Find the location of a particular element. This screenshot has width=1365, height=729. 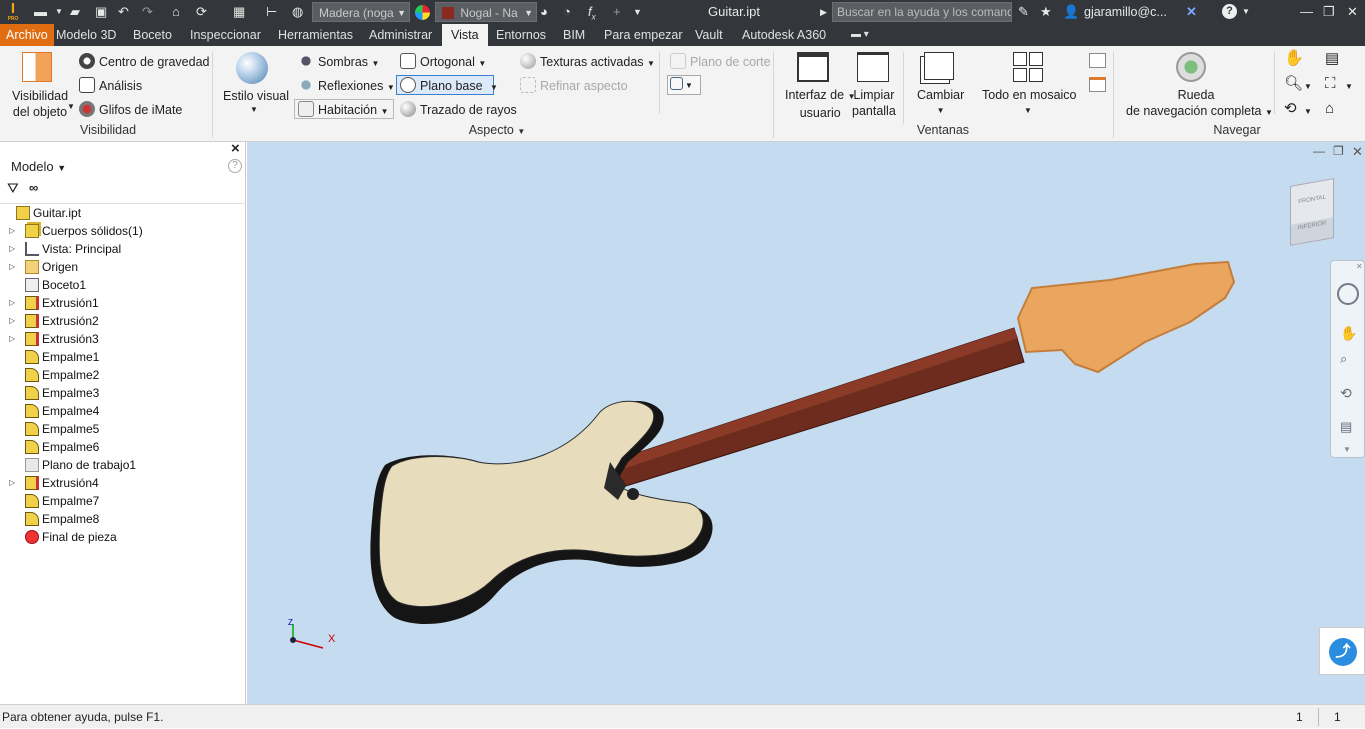

help-dropdown-icon: ▼ is located at coordinates (1246, 12).